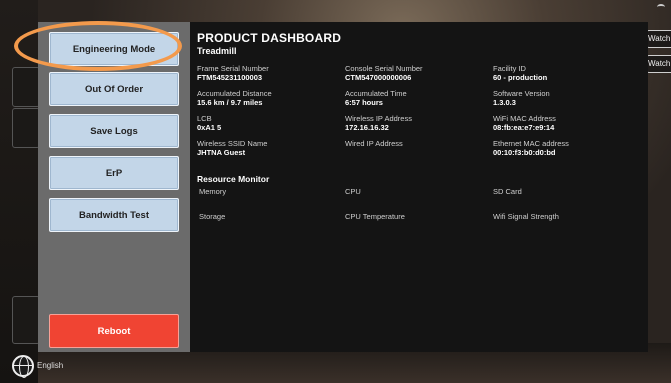 This screenshot has width=671, height=383. What do you see at coordinates (272, 123) in the screenshot?
I see `lcb-field: LCB 0xA1 5` at bounding box center [272, 123].